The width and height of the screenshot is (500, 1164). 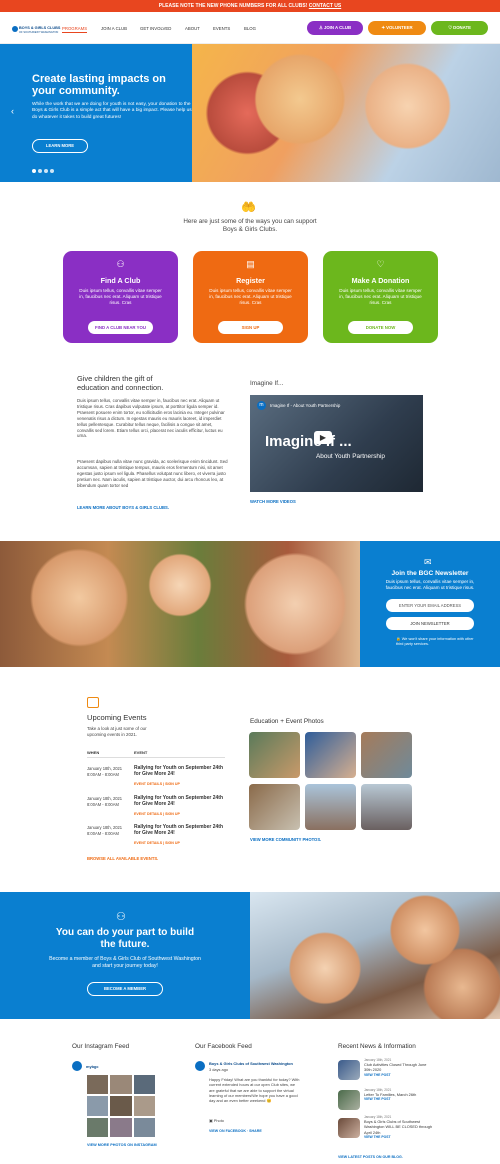 What do you see at coordinates (155, 28) in the screenshot?
I see `nav-get-involved: GET INVOLVED` at bounding box center [155, 28].